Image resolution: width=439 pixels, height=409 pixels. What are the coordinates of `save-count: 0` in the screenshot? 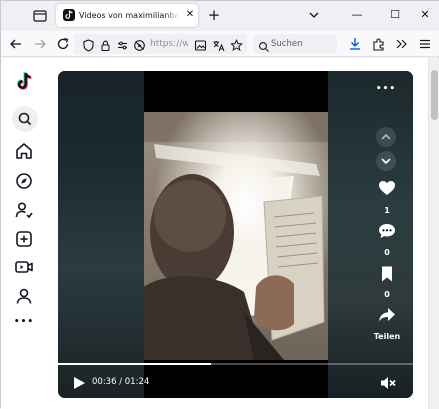 It's located at (387, 294).